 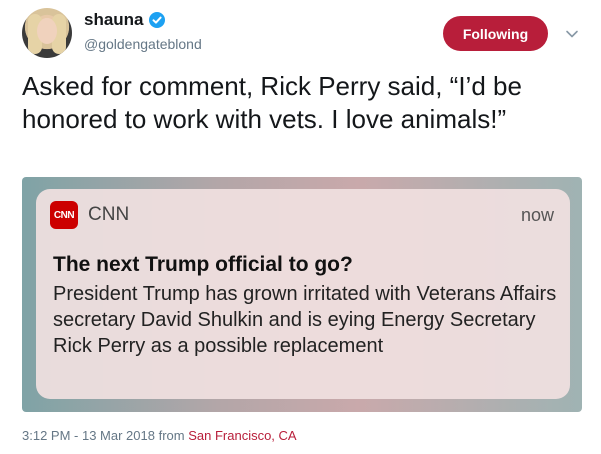 I want to click on from-label: from, so click(x=171, y=435).